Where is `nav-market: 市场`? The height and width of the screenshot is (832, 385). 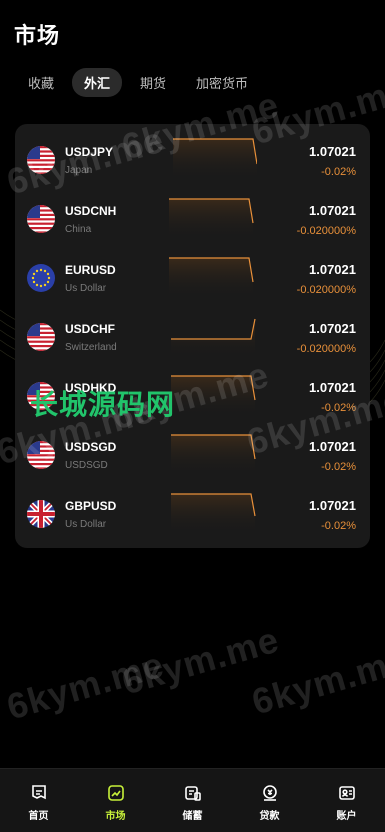
nav-market: 市场 is located at coordinates (115, 800).